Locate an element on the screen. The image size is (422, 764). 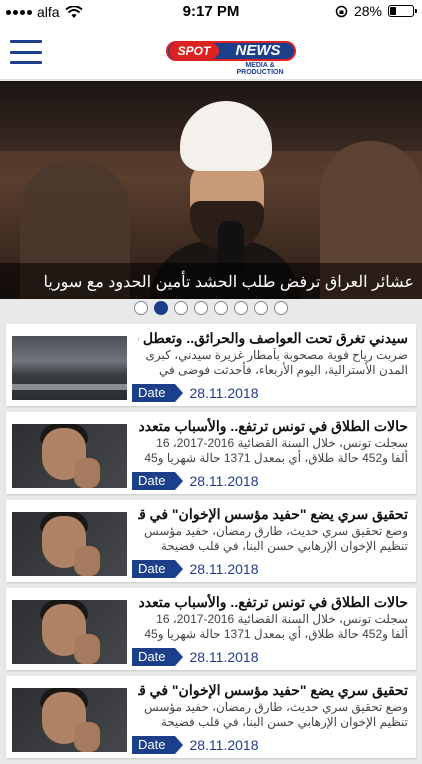
spot-news-logo: SPOT NEWS MEDIA & PRODUCTION is located at coordinates (231, 57).